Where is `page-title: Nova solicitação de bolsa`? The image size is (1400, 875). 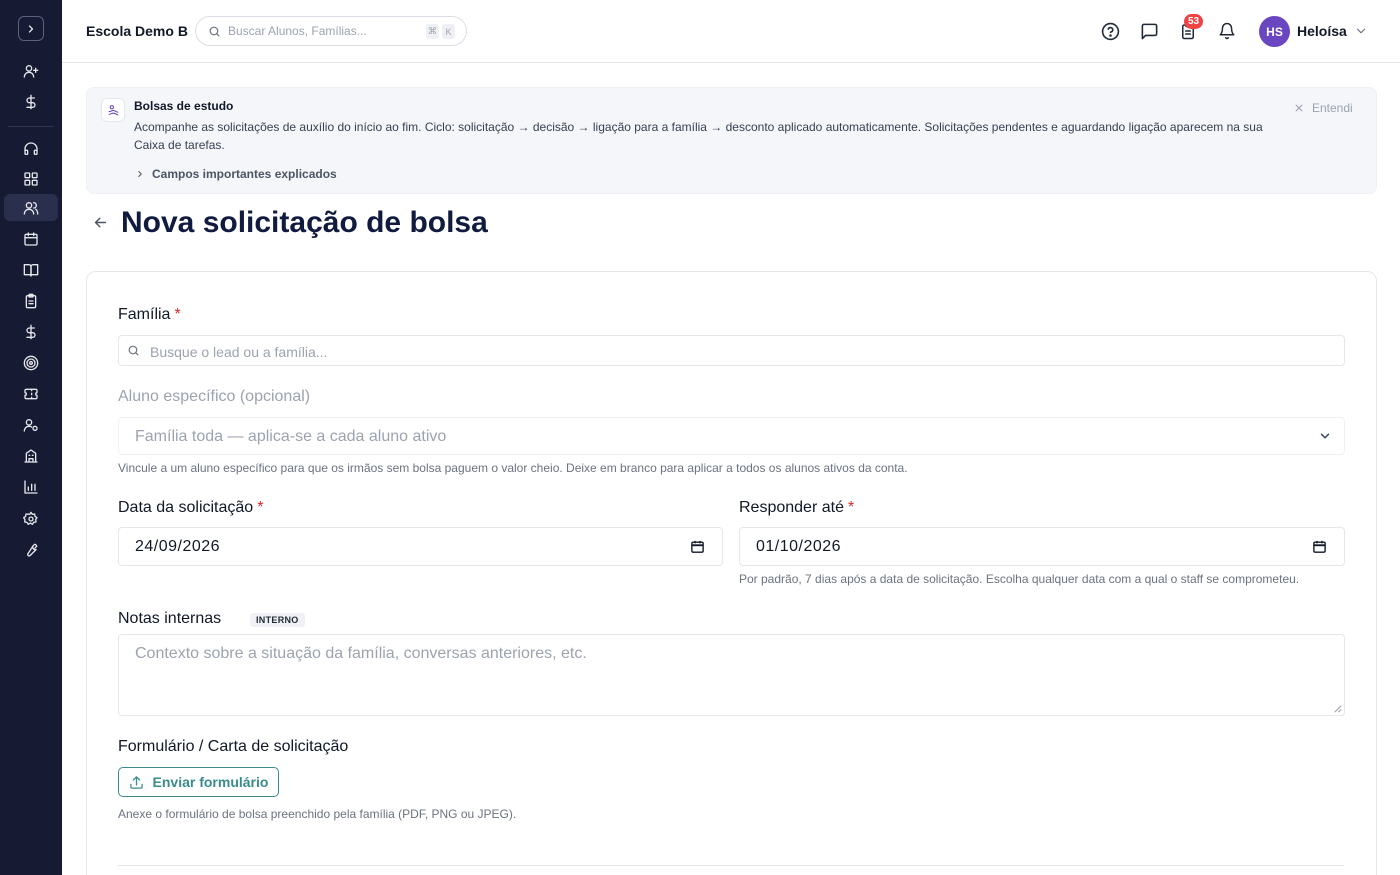
page-title: Nova solicitação de bolsa is located at coordinates (304, 222).